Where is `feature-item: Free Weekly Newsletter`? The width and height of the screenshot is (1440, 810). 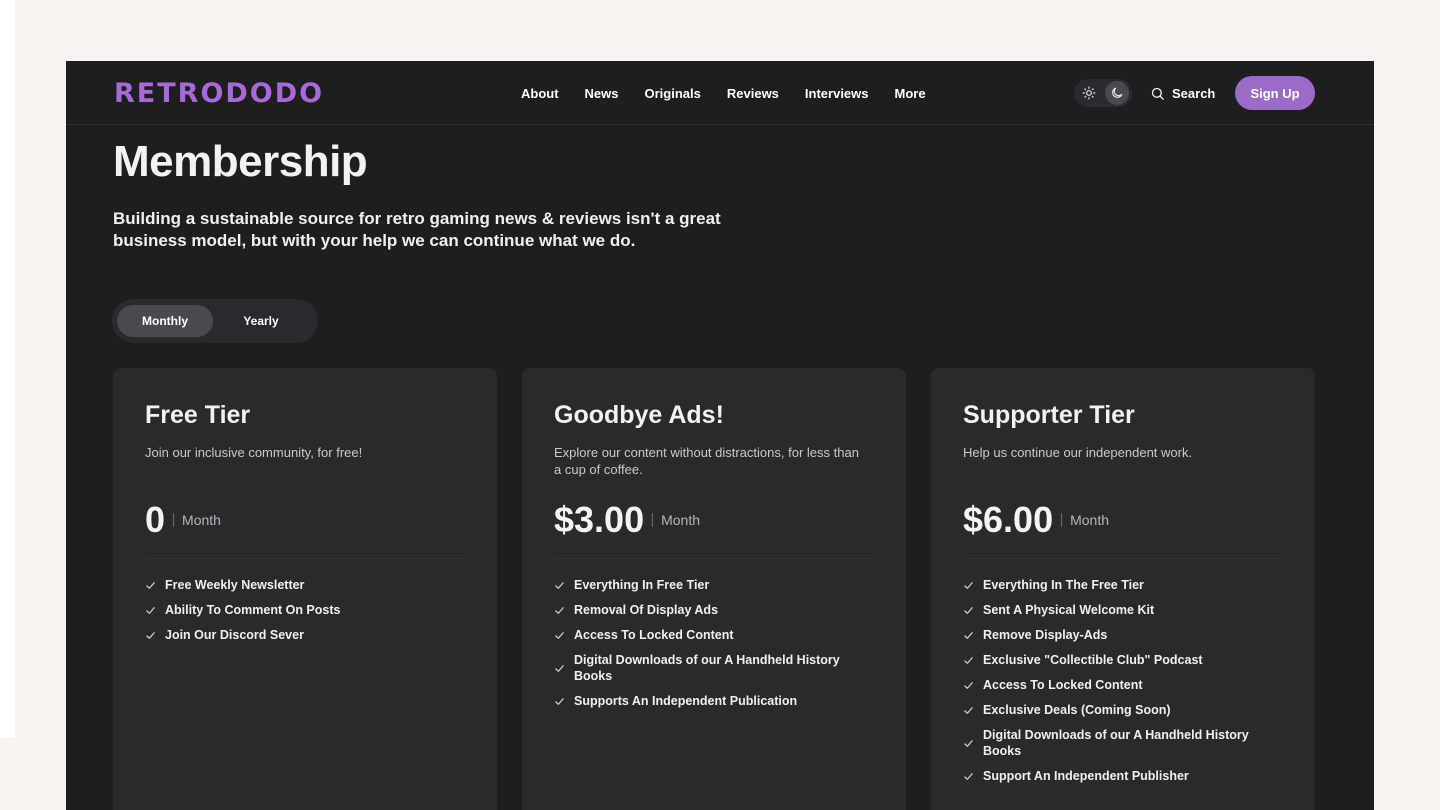
feature-item: Free Weekly Newsletter is located at coordinates (305, 585).